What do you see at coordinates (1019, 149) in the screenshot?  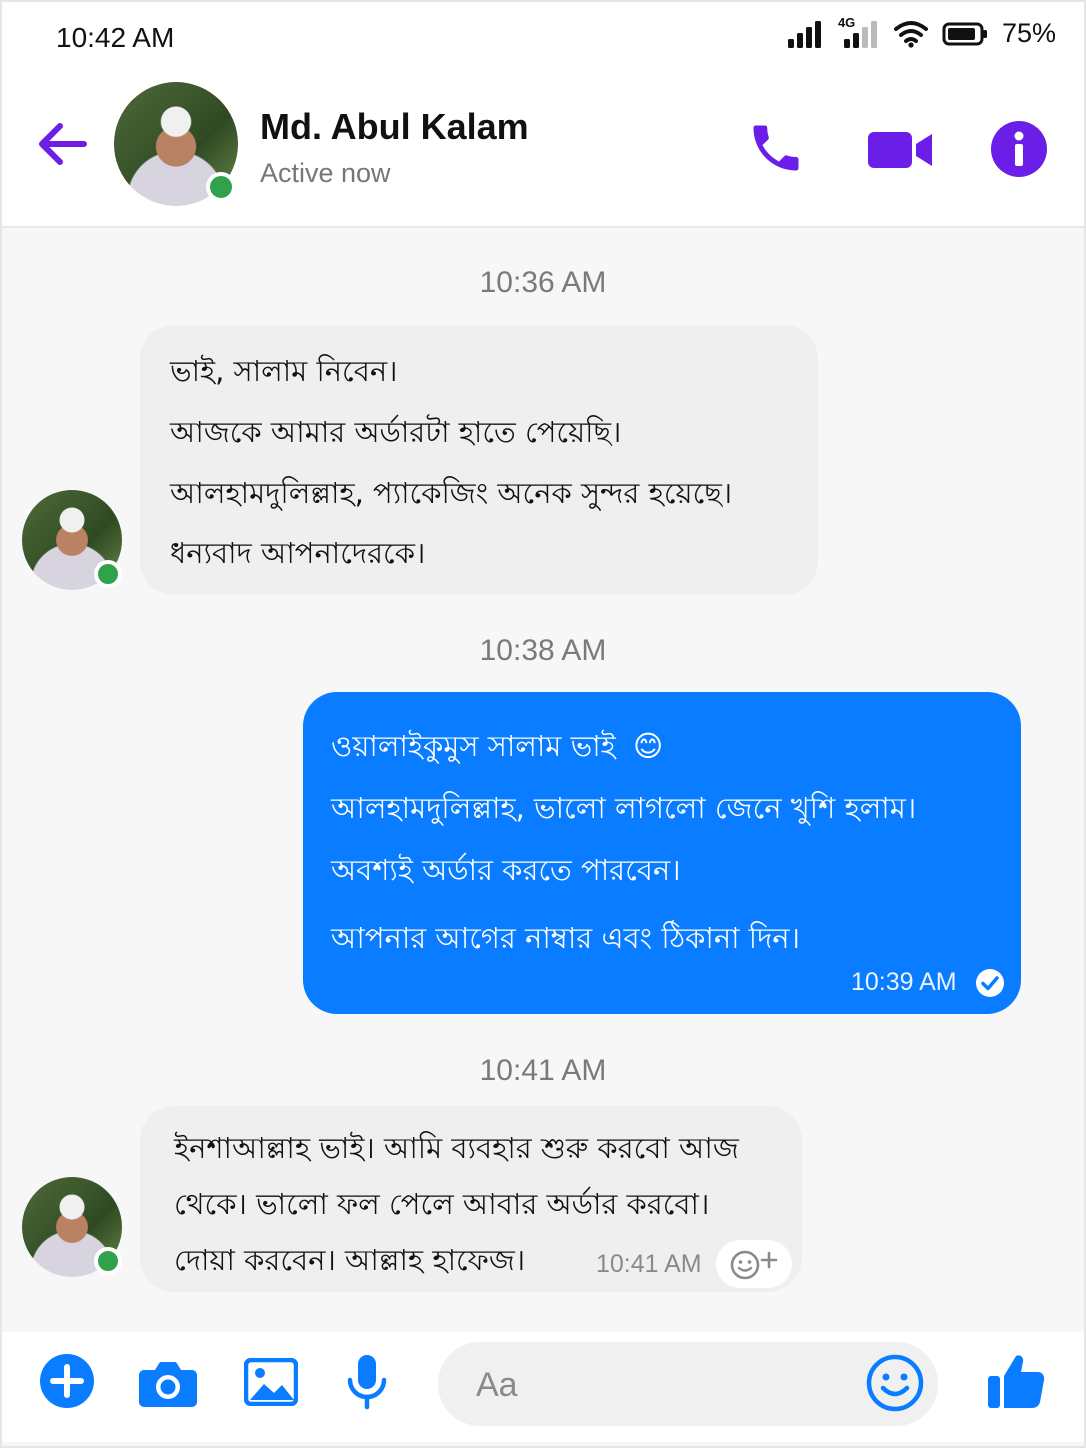 I see `info-icon` at bounding box center [1019, 149].